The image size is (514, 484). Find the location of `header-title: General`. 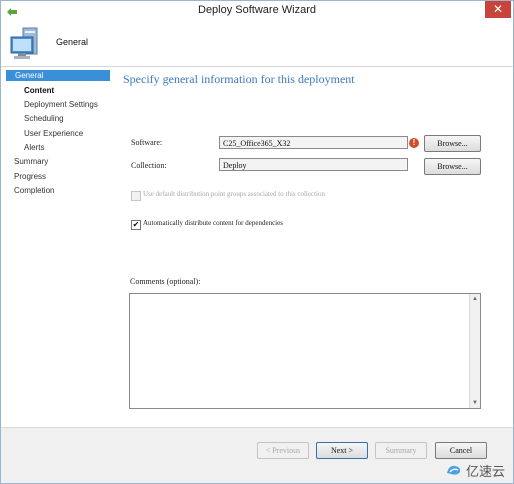

header-title: General is located at coordinates (72, 42).